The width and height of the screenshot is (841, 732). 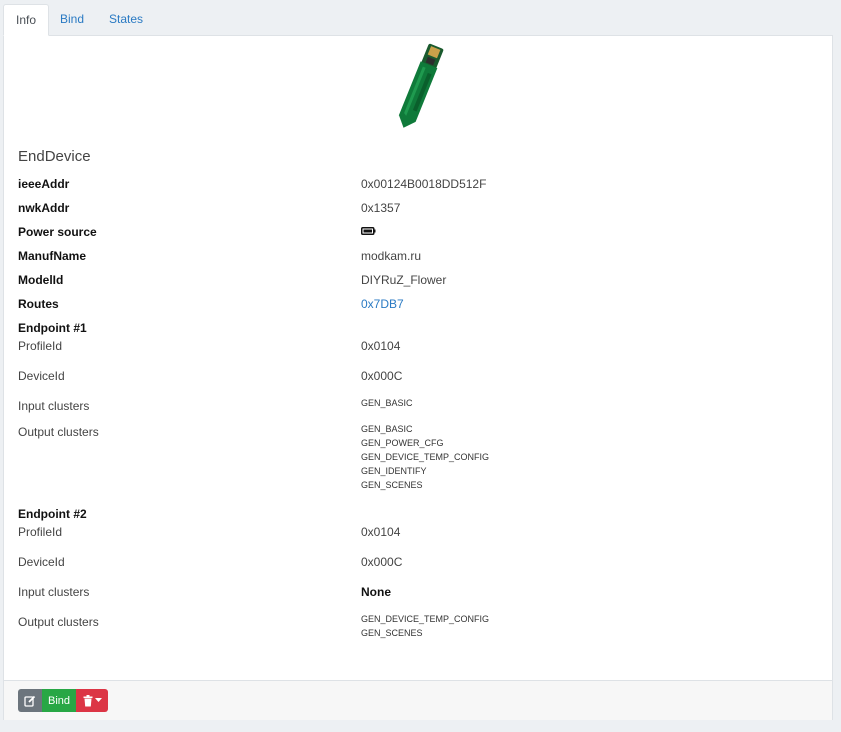 I want to click on endpoint-2-deviceid-label: DeviceId, so click(x=41, y=562).